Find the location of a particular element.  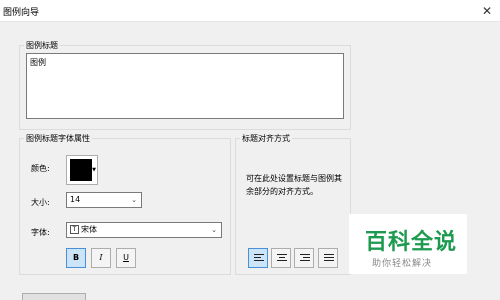

watermark-subtitle: 助你轻松解决 is located at coordinates (402, 264).